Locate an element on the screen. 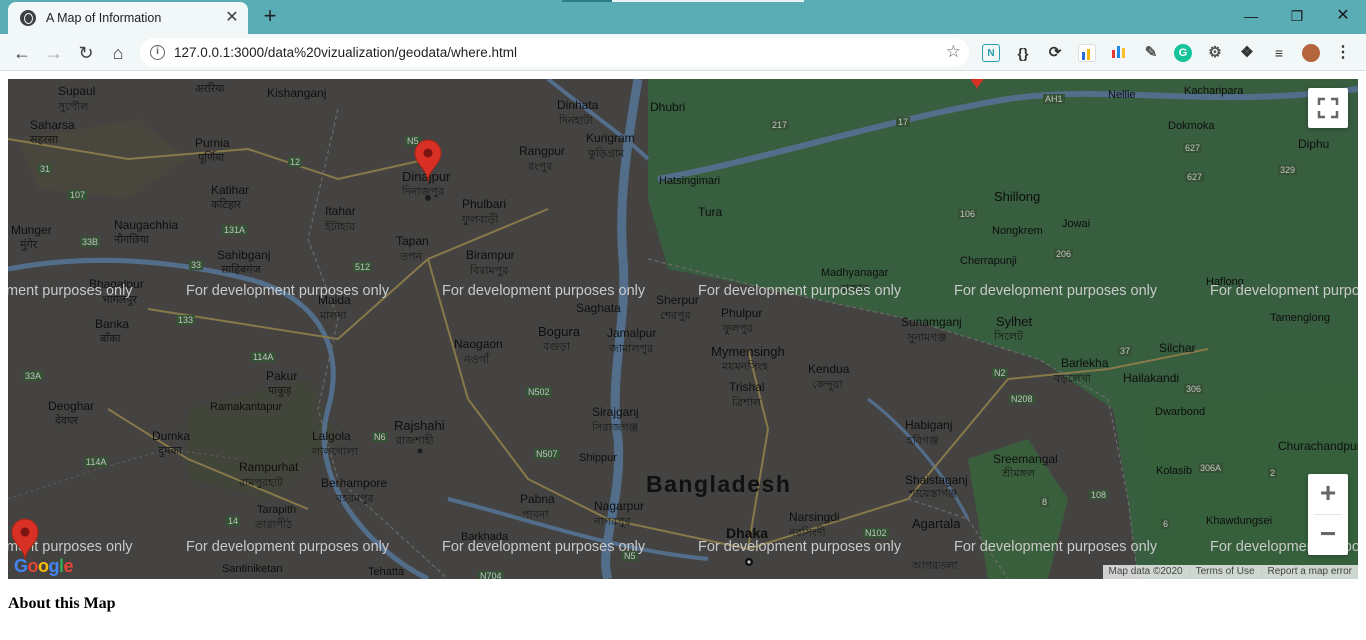 The width and height of the screenshot is (1366, 640). media-queue-icon: ≡ is located at coordinates (1279, 53).